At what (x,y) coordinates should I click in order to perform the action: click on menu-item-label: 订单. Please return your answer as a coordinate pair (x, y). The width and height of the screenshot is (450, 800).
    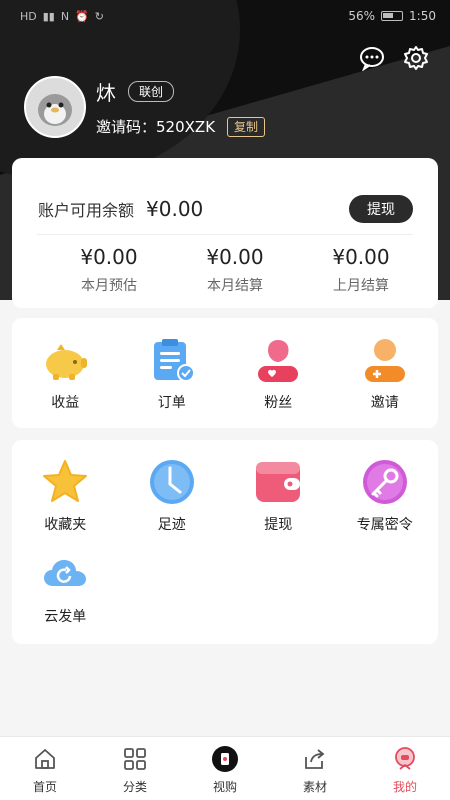
    Looking at the image, I should click on (171, 403).